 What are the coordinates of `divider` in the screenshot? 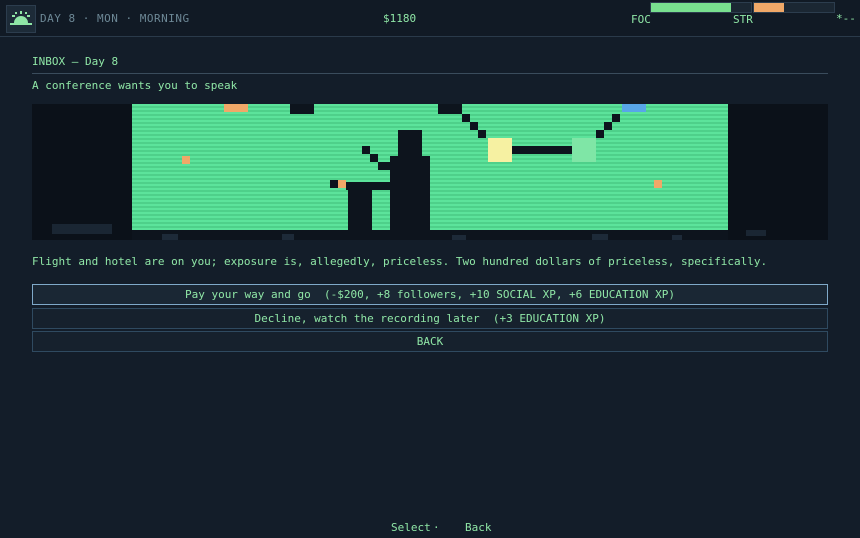 It's located at (430, 73).